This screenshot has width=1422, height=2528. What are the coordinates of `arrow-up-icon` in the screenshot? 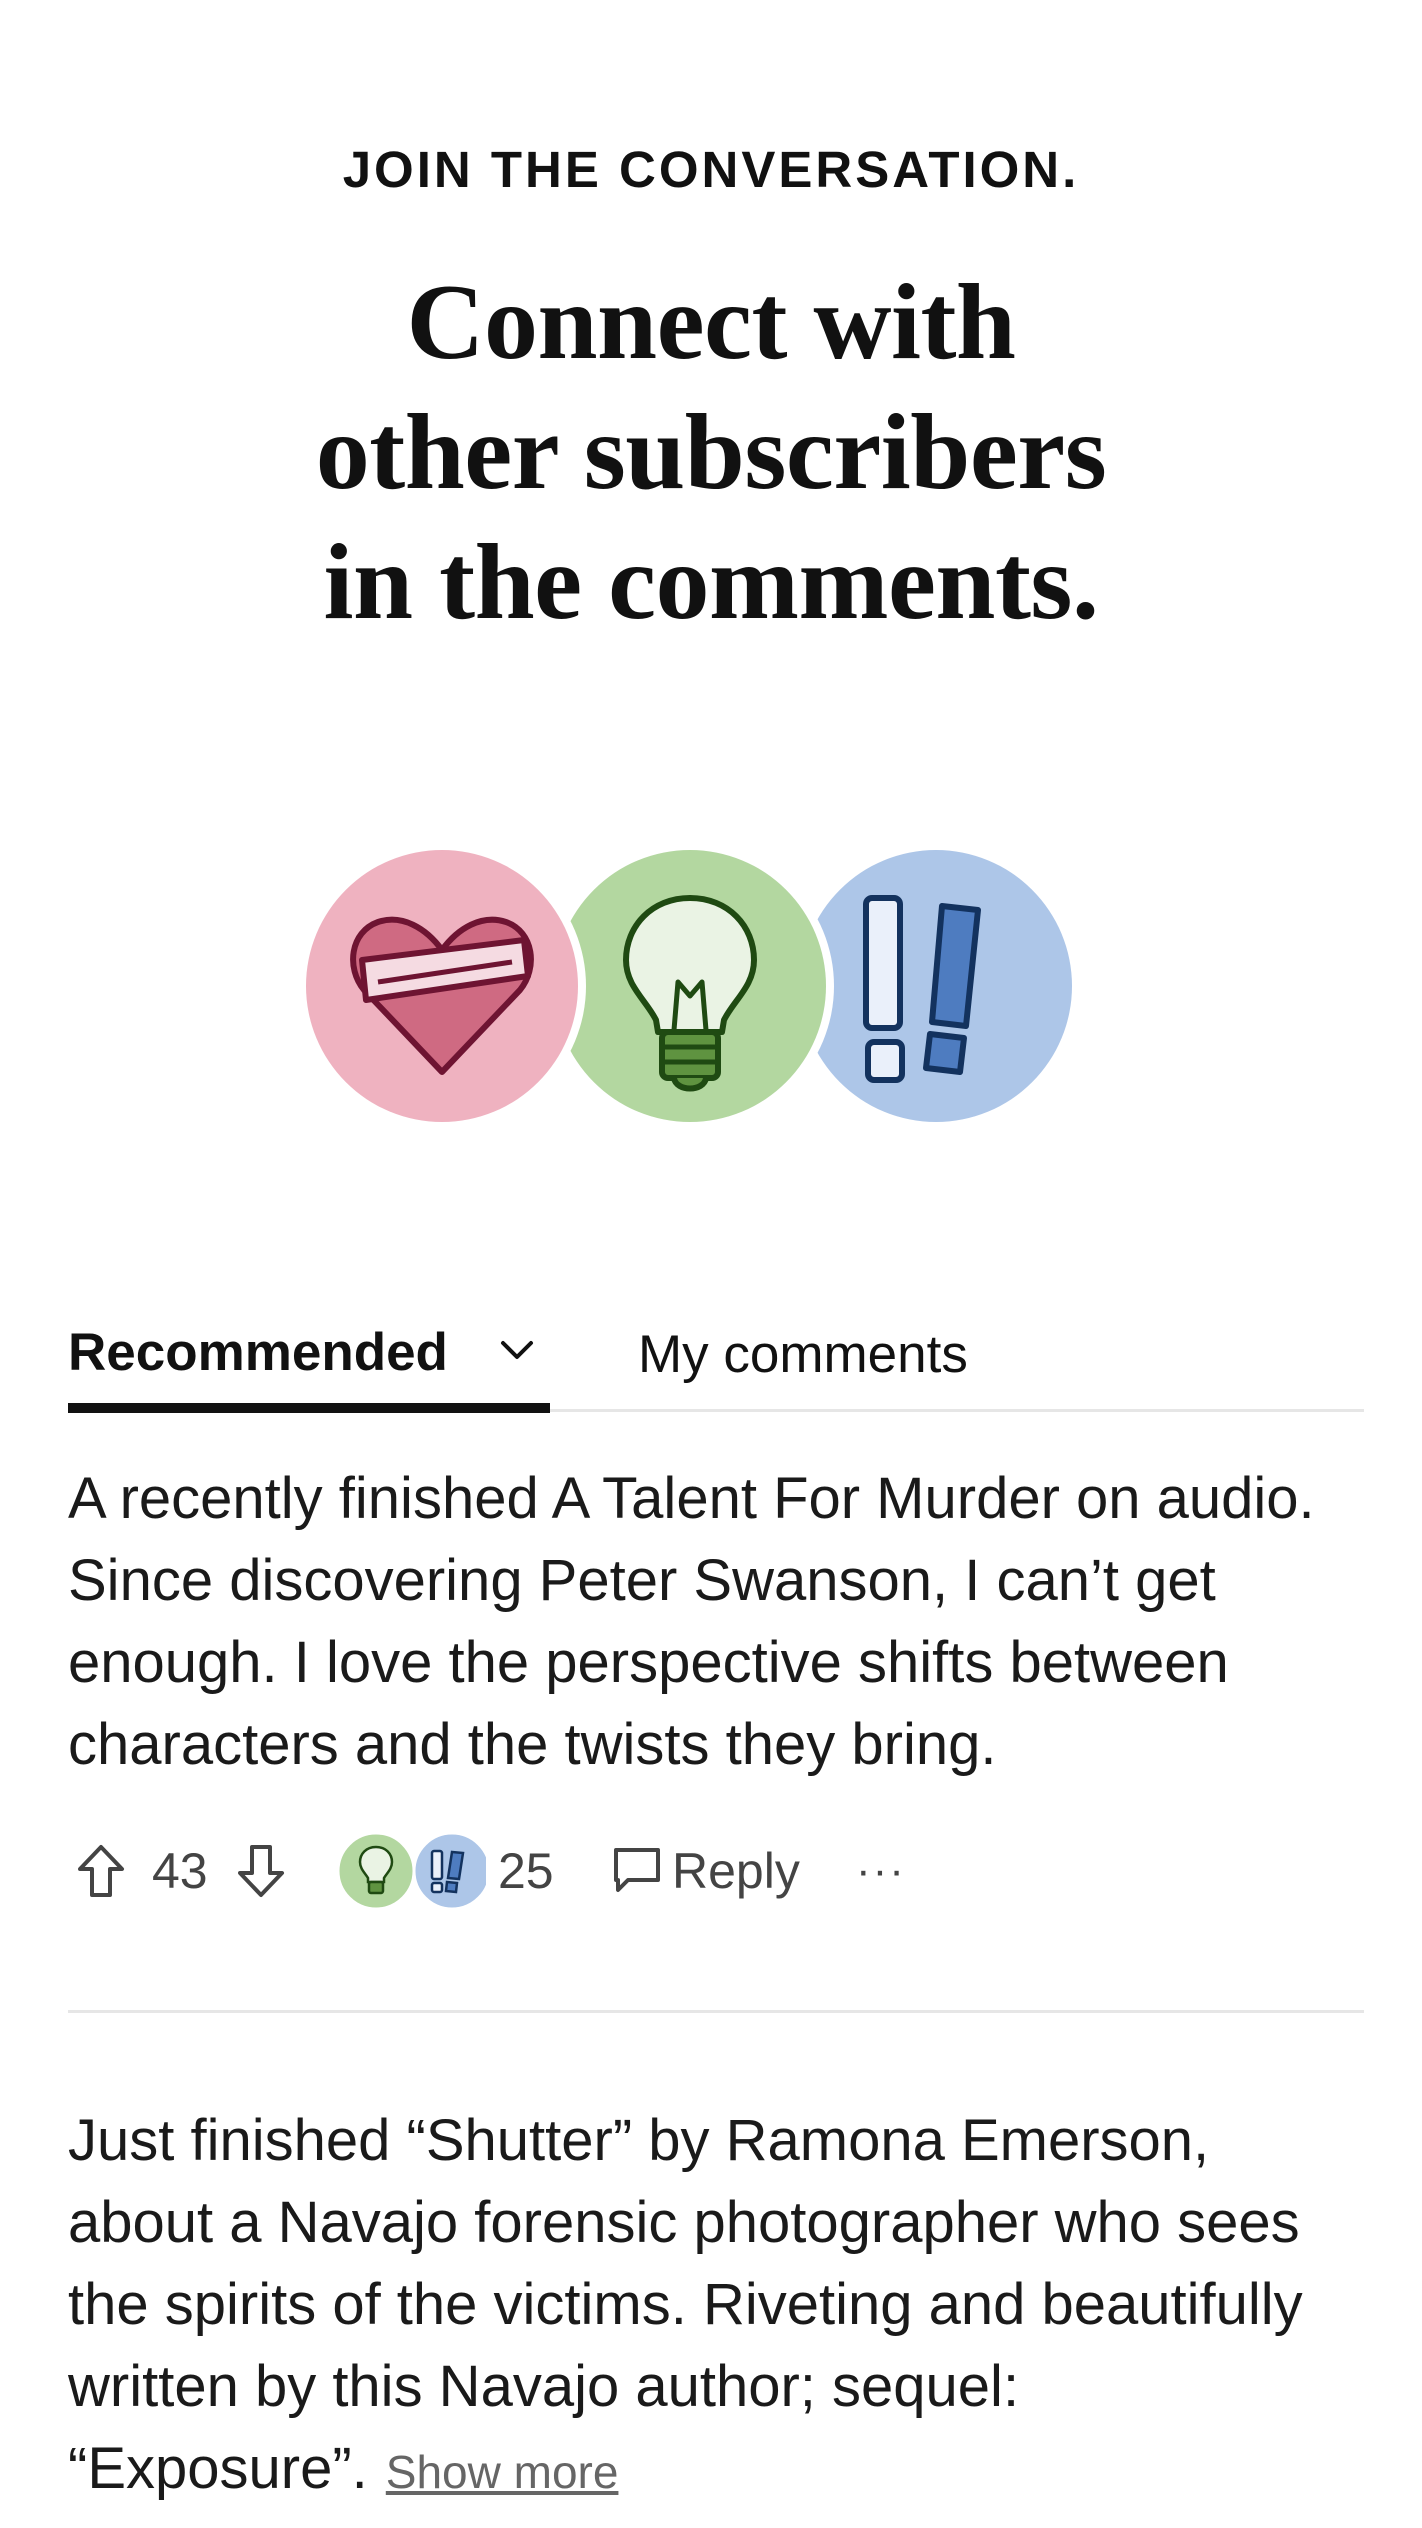 It's located at (101, 1871).